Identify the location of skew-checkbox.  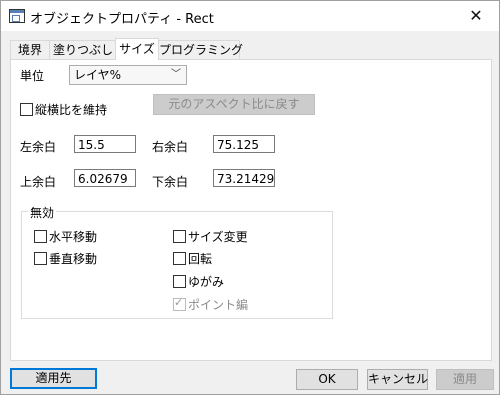
(179, 281).